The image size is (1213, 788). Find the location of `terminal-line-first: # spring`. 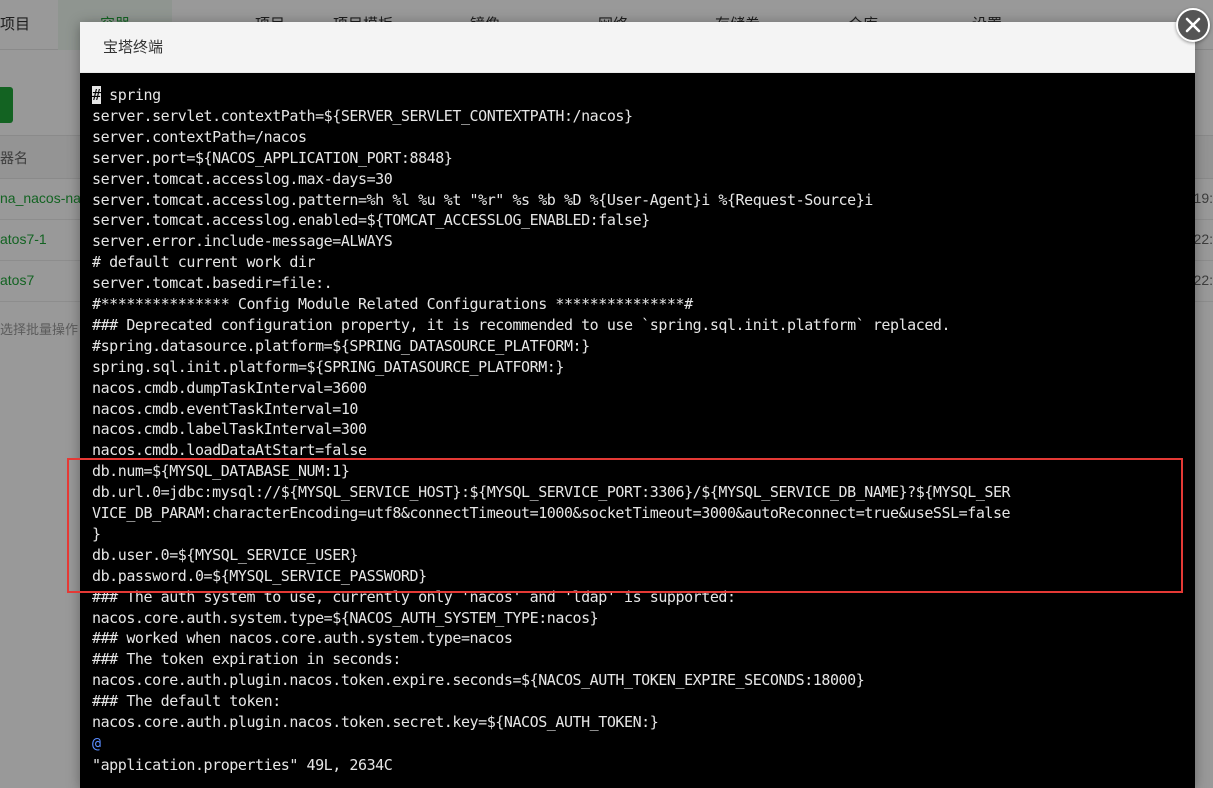

terminal-line-first: # spring is located at coordinates (126, 95).